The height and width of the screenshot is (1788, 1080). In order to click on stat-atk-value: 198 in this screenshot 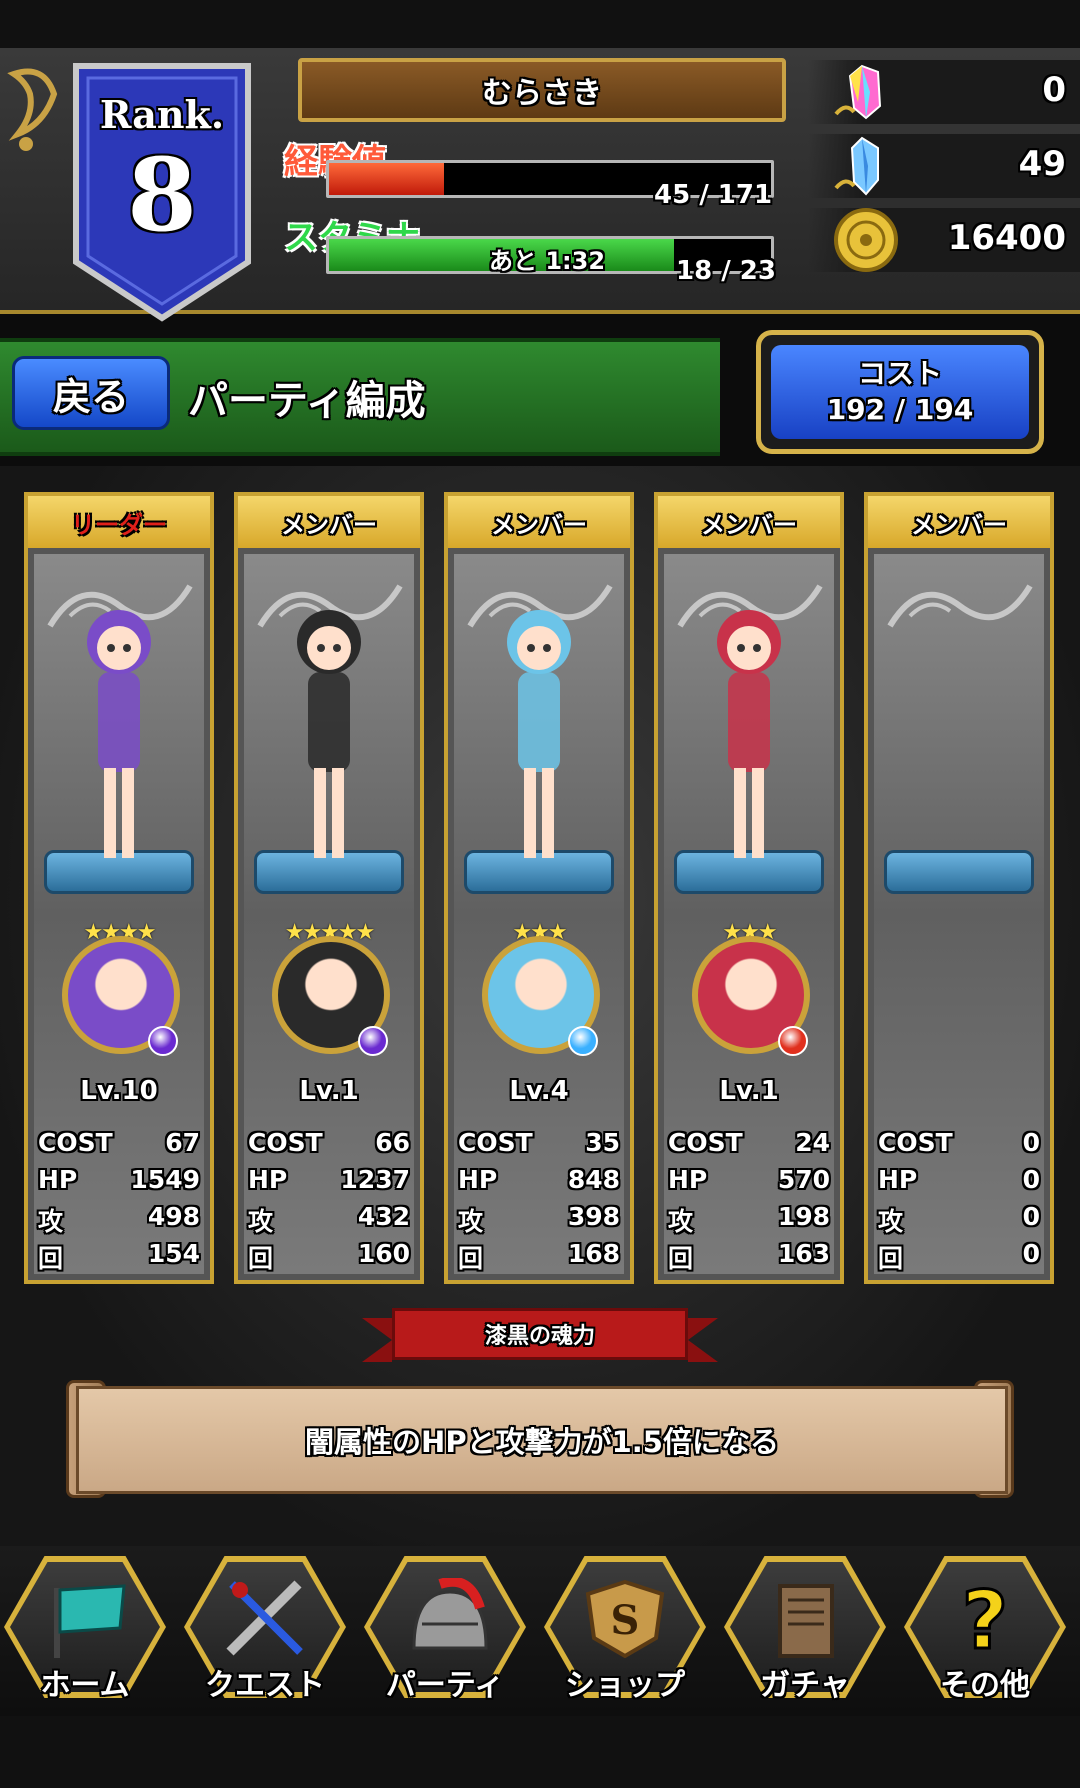, I will do `click(803, 1216)`.